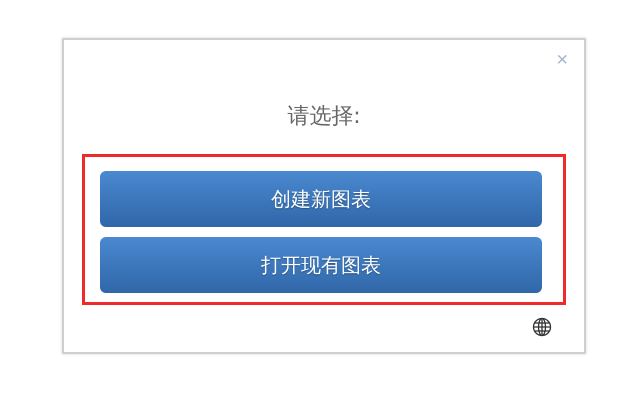  Describe the element at coordinates (321, 199) in the screenshot. I see `choice-button: 创建新图表` at that location.